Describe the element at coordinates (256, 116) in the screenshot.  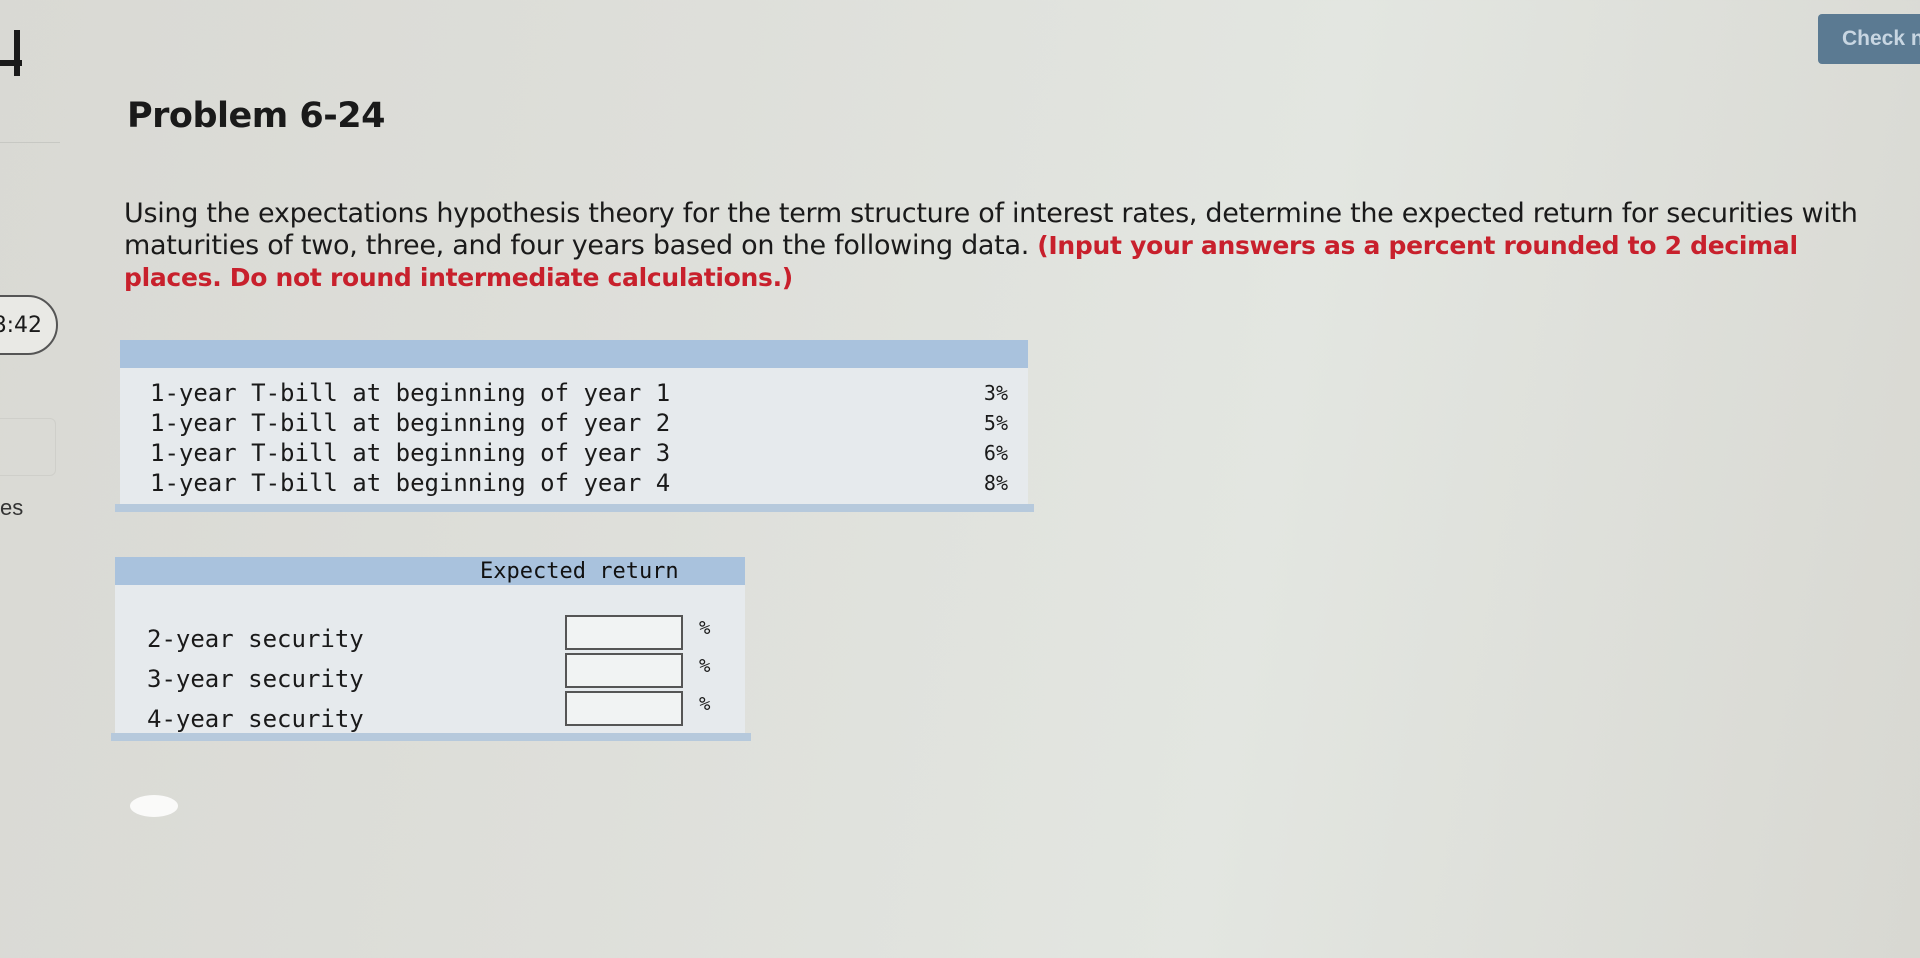
I see `problem-title: Problem 6-24` at that location.